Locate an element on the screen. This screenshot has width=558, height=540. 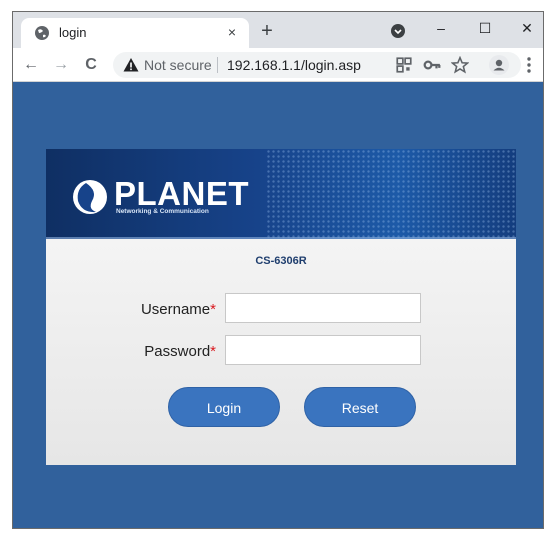
key-icon is located at coordinates (432, 65).